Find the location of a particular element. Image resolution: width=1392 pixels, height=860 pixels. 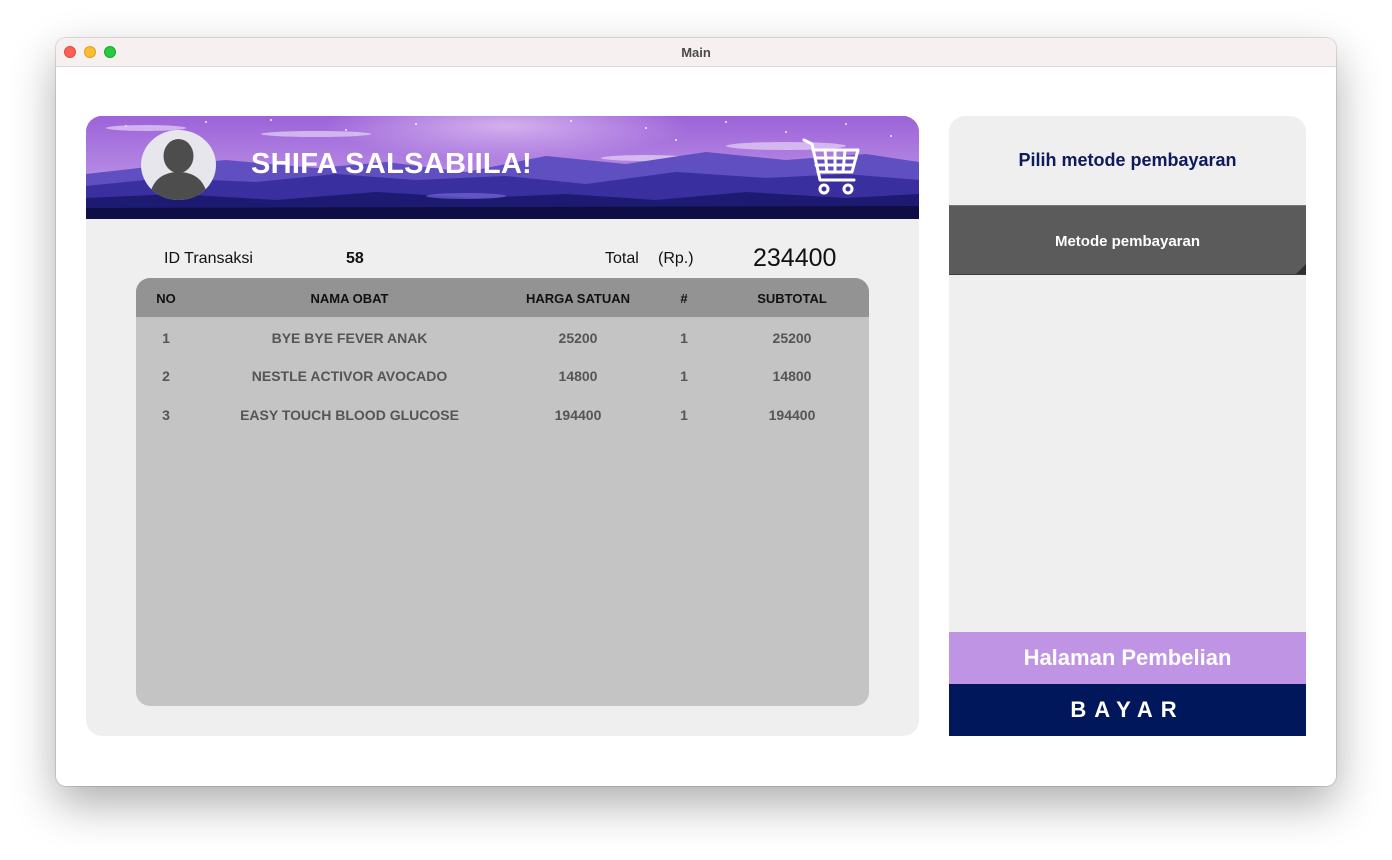

column-header-name: NAMA OBAT is located at coordinates (349, 298).